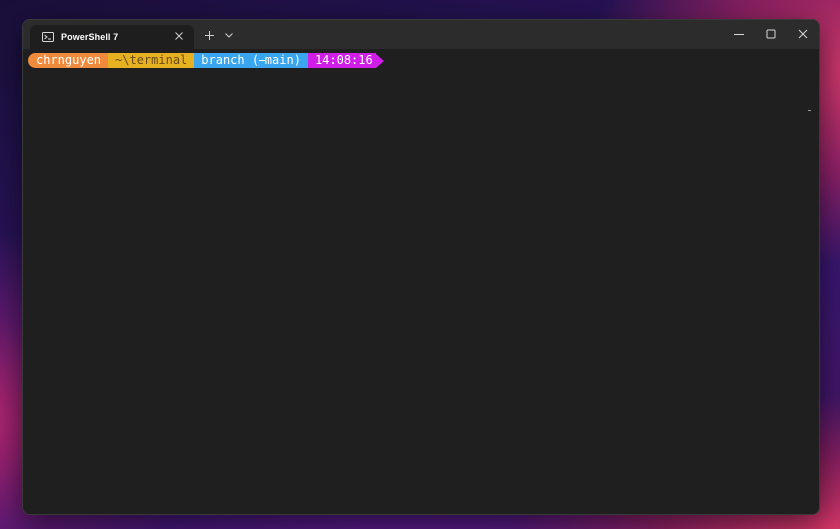  I want to click on minimize-button, so click(739, 34).